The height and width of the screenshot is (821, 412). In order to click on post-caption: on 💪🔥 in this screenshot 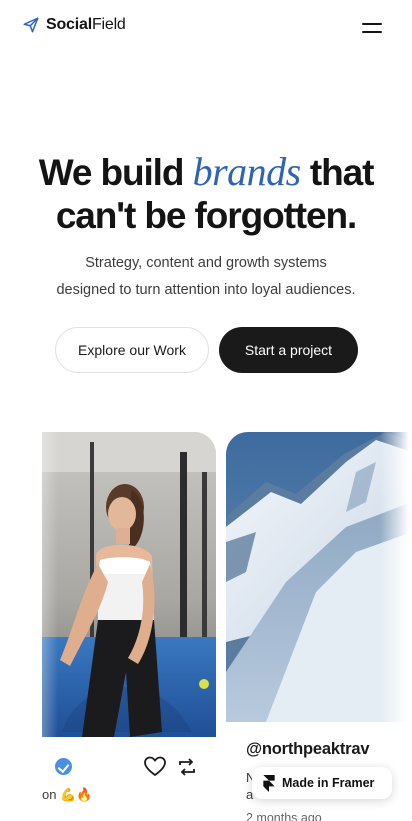, I will do `click(67, 794)`.